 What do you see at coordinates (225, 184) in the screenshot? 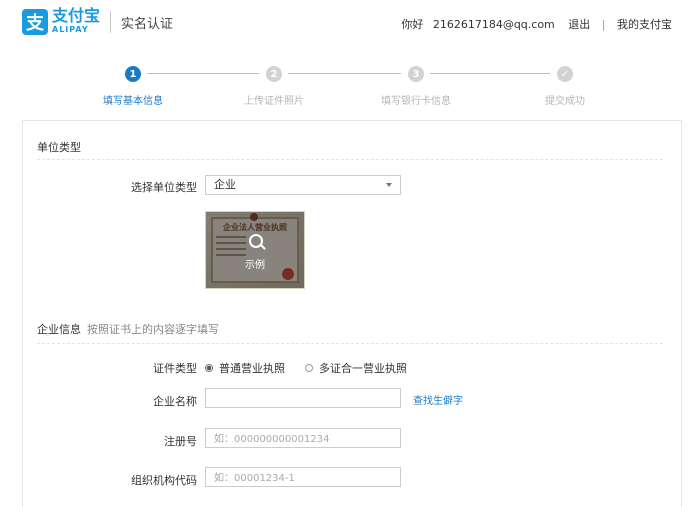
I see `unit-type-value: 企业` at bounding box center [225, 184].